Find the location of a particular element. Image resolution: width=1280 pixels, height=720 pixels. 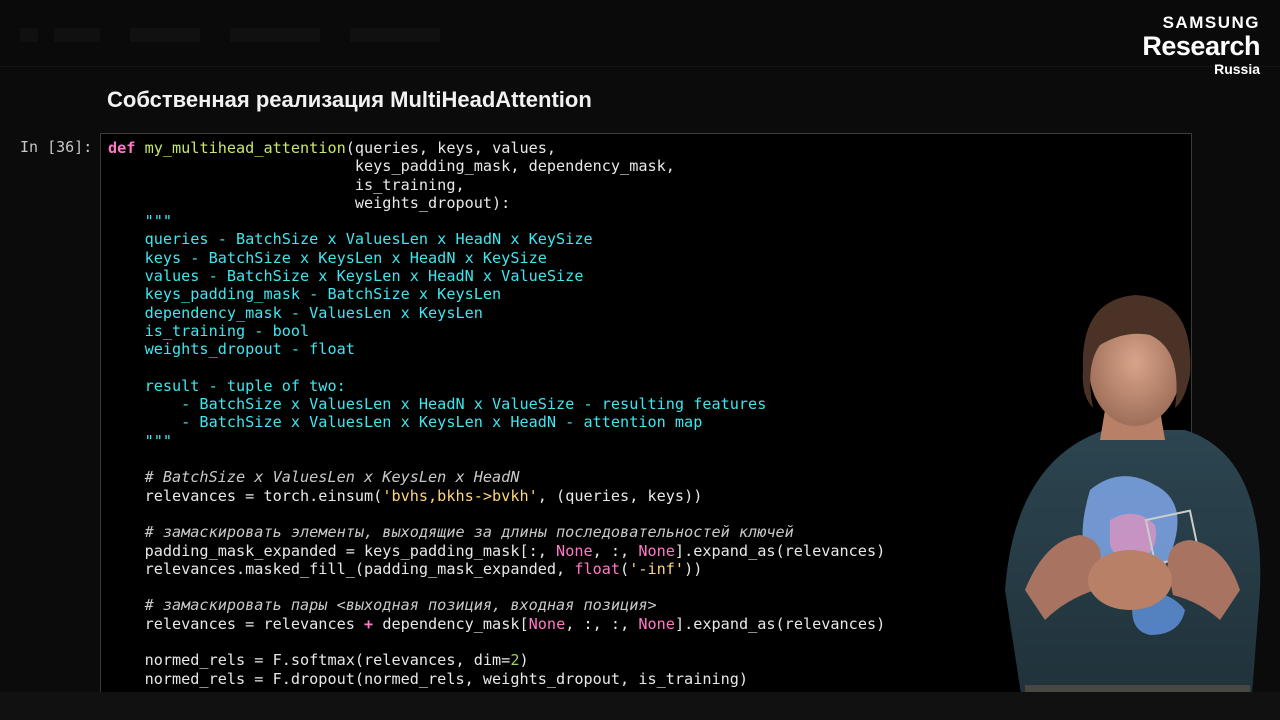

logo-line-2: Research is located at coordinates (1201, 46).